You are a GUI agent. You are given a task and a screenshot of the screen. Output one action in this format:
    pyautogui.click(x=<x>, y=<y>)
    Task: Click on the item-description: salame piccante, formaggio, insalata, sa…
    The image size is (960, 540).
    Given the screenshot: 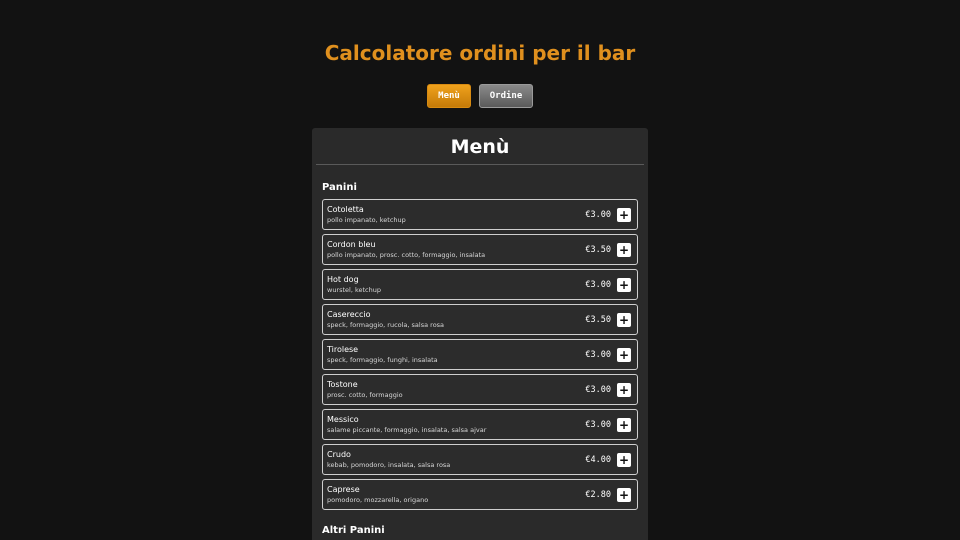 What is the action you would take?
    pyautogui.click(x=407, y=430)
    